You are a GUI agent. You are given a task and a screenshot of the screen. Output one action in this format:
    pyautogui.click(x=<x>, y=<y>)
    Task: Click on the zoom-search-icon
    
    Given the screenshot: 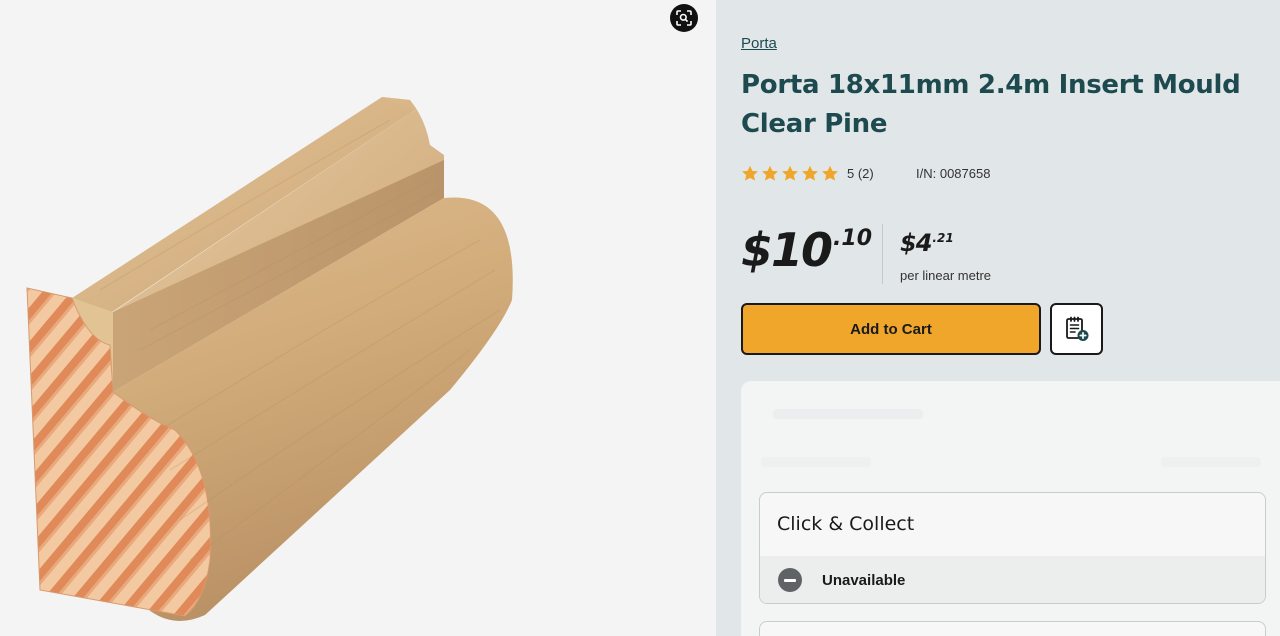 What is the action you would take?
    pyautogui.click(x=684, y=18)
    